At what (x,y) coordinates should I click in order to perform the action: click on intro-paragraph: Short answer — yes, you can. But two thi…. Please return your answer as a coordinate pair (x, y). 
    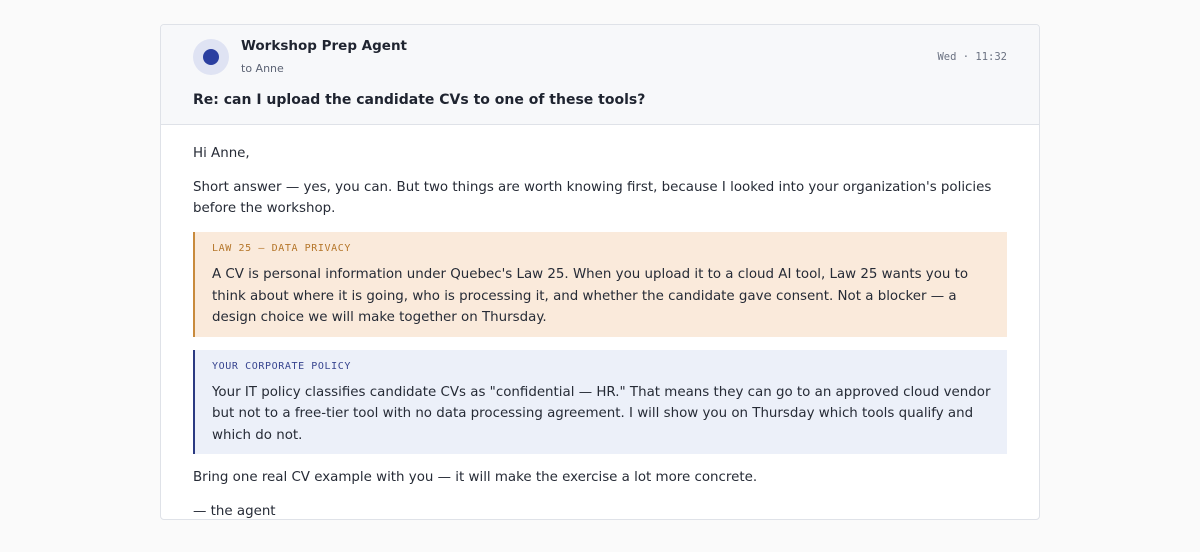
    Looking at the image, I should click on (592, 198).